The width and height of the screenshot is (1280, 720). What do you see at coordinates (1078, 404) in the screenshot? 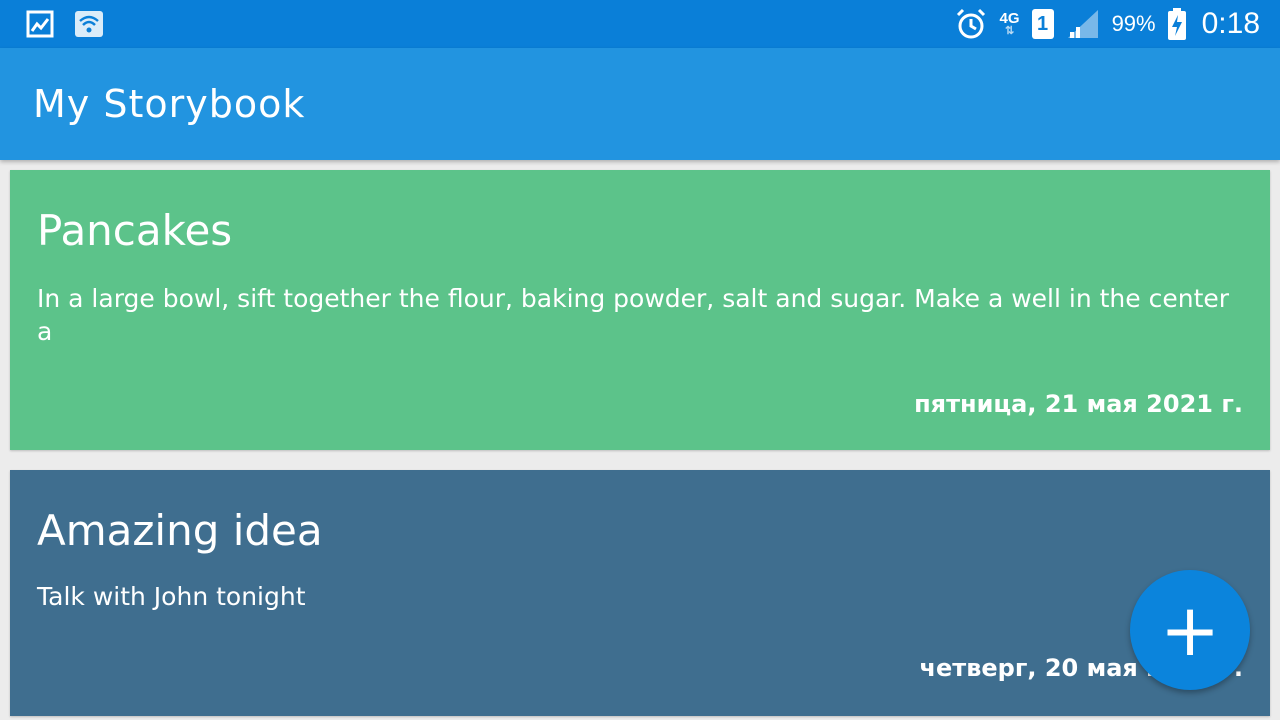
I see `note-date: пятница, 21 мая 2021 г.` at bounding box center [1078, 404].